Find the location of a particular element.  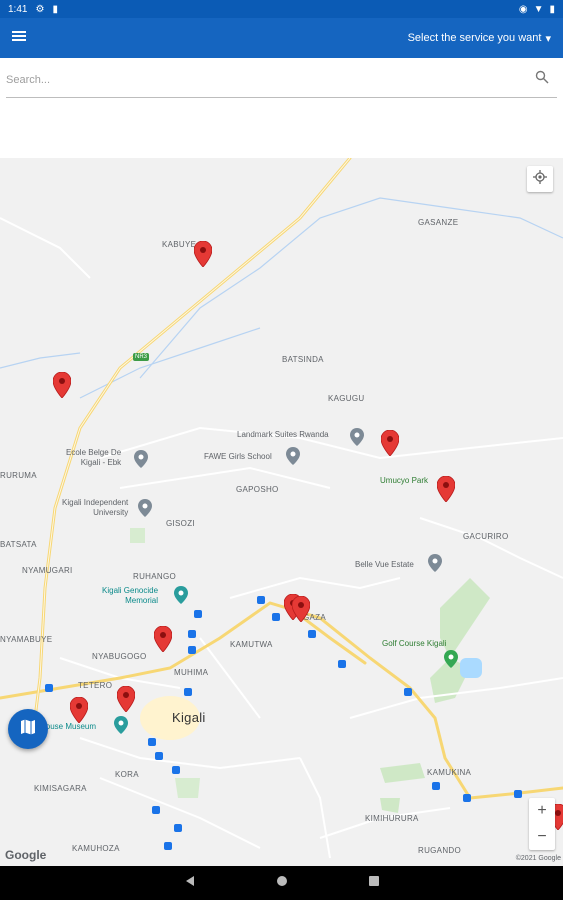

settings-icon: ⚙ is located at coordinates (40, 9).